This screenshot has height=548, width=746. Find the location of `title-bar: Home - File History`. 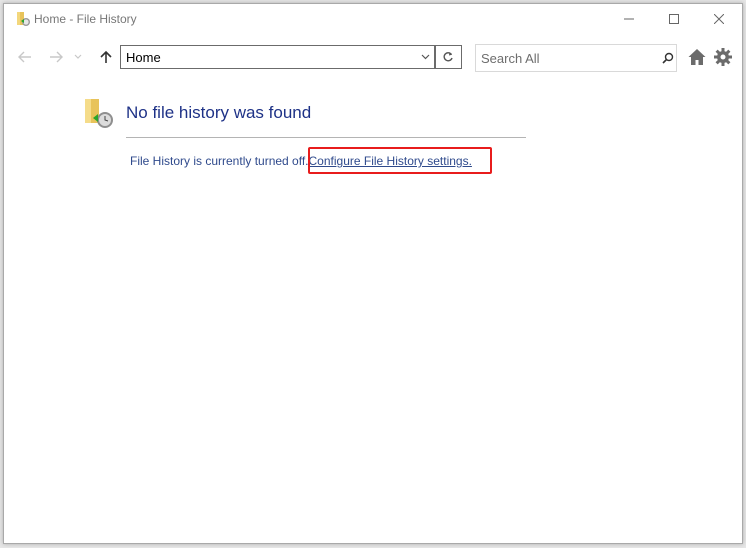

title-bar: Home - File History is located at coordinates (373, 19).